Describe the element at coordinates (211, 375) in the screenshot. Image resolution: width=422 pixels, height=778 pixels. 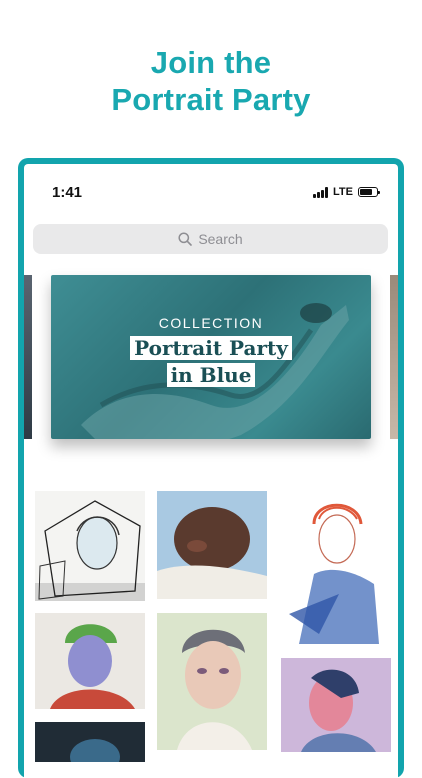
I see `collection-title-line-2: in Blue` at that location.